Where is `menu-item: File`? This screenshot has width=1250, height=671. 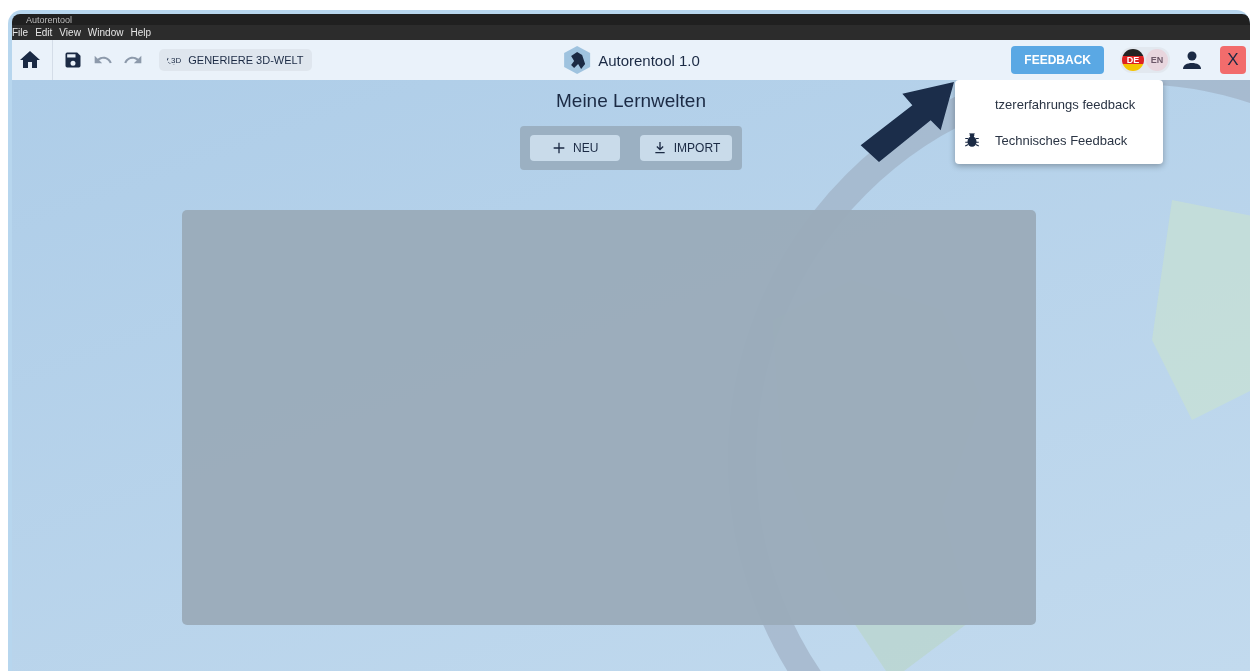
menu-item: File is located at coordinates (20, 32).